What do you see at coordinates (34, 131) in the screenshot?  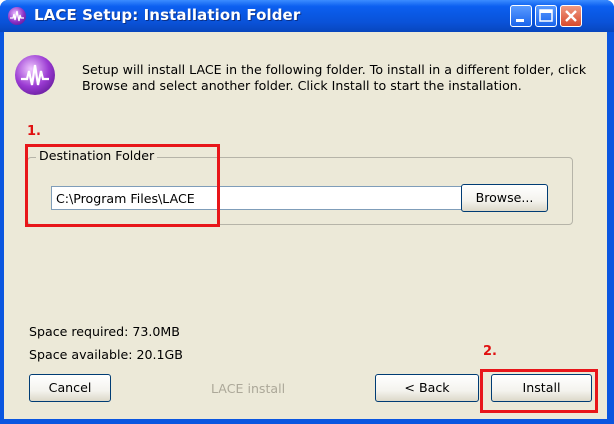 I see `step-1-annotation: 1.` at bounding box center [34, 131].